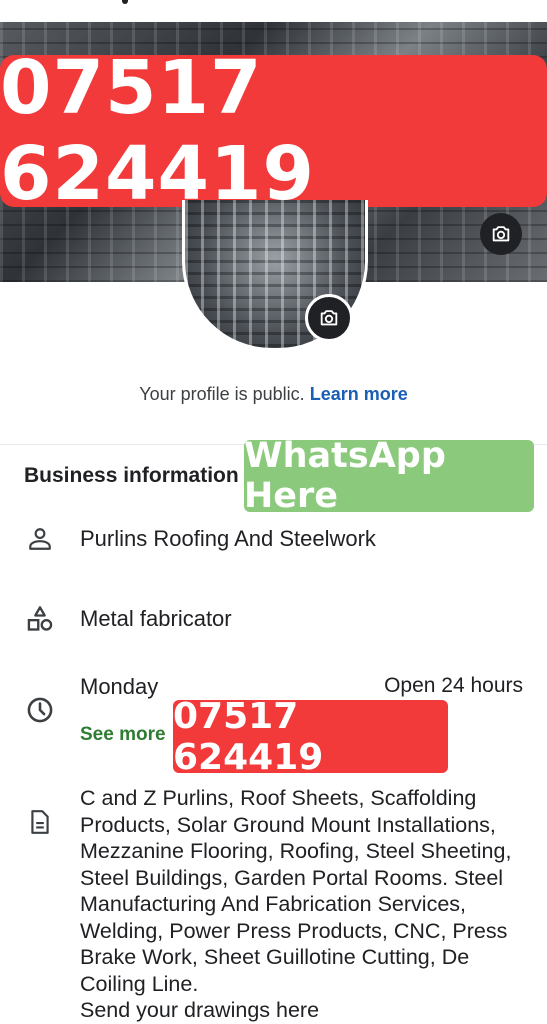  Describe the element at coordinates (273, 11) in the screenshot. I see `status-bar` at that location.